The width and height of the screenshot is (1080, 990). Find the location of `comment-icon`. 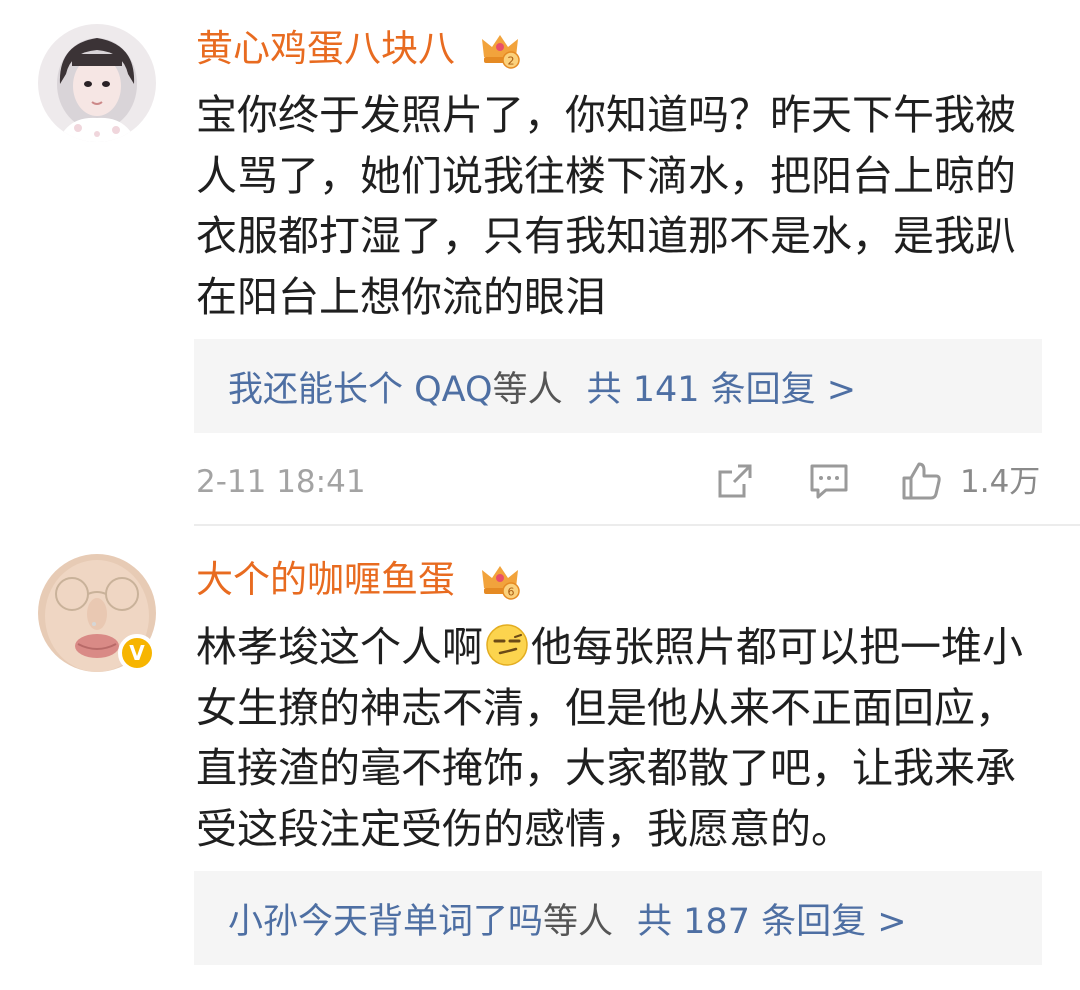

comment-icon is located at coordinates (829, 481).